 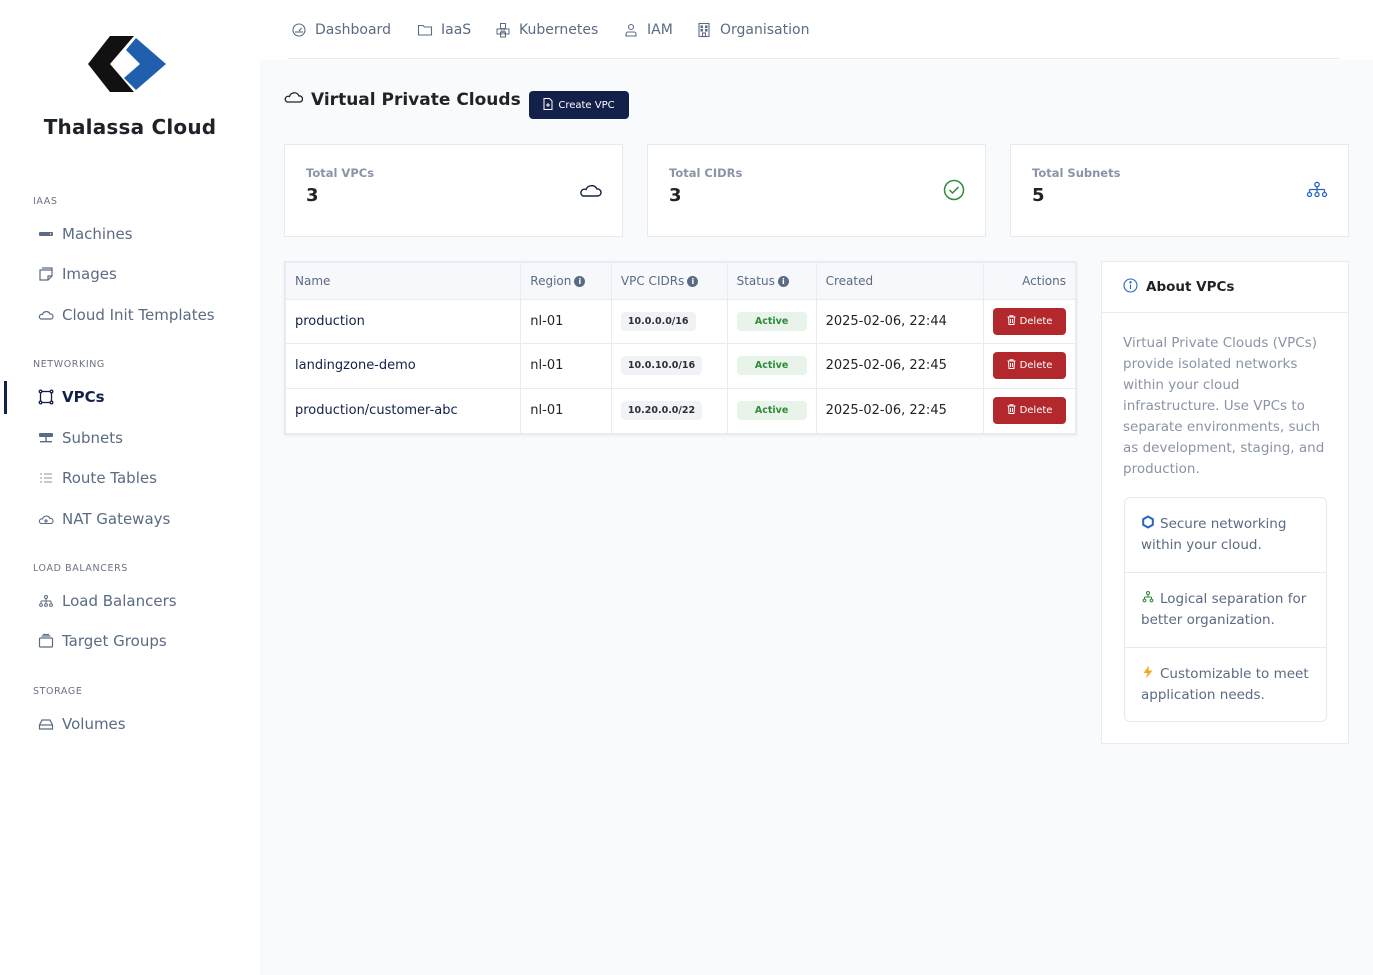 I want to click on sidebar-item-nat-gateways: NAT Gateways, so click(x=104, y=519).